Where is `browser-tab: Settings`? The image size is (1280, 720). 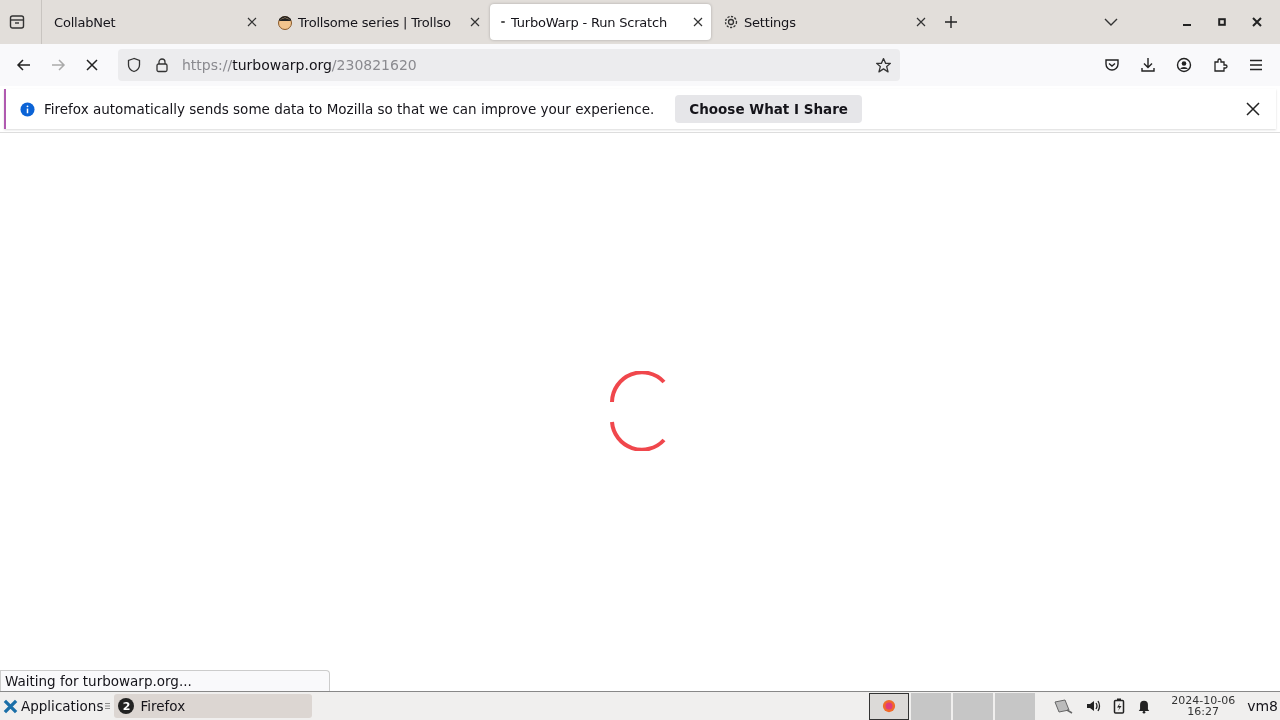 browser-tab: Settings is located at coordinates (823, 22).